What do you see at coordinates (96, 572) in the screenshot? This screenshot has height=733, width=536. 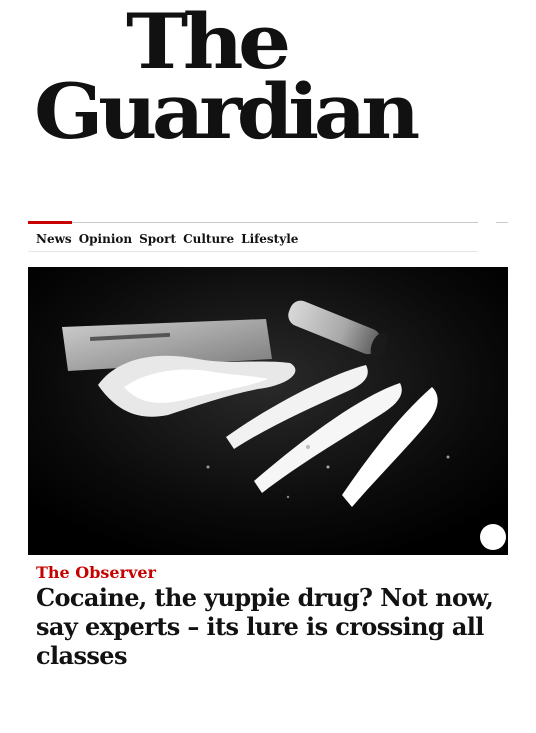 I see `article-kicker: The Observer` at bounding box center [96, 572].